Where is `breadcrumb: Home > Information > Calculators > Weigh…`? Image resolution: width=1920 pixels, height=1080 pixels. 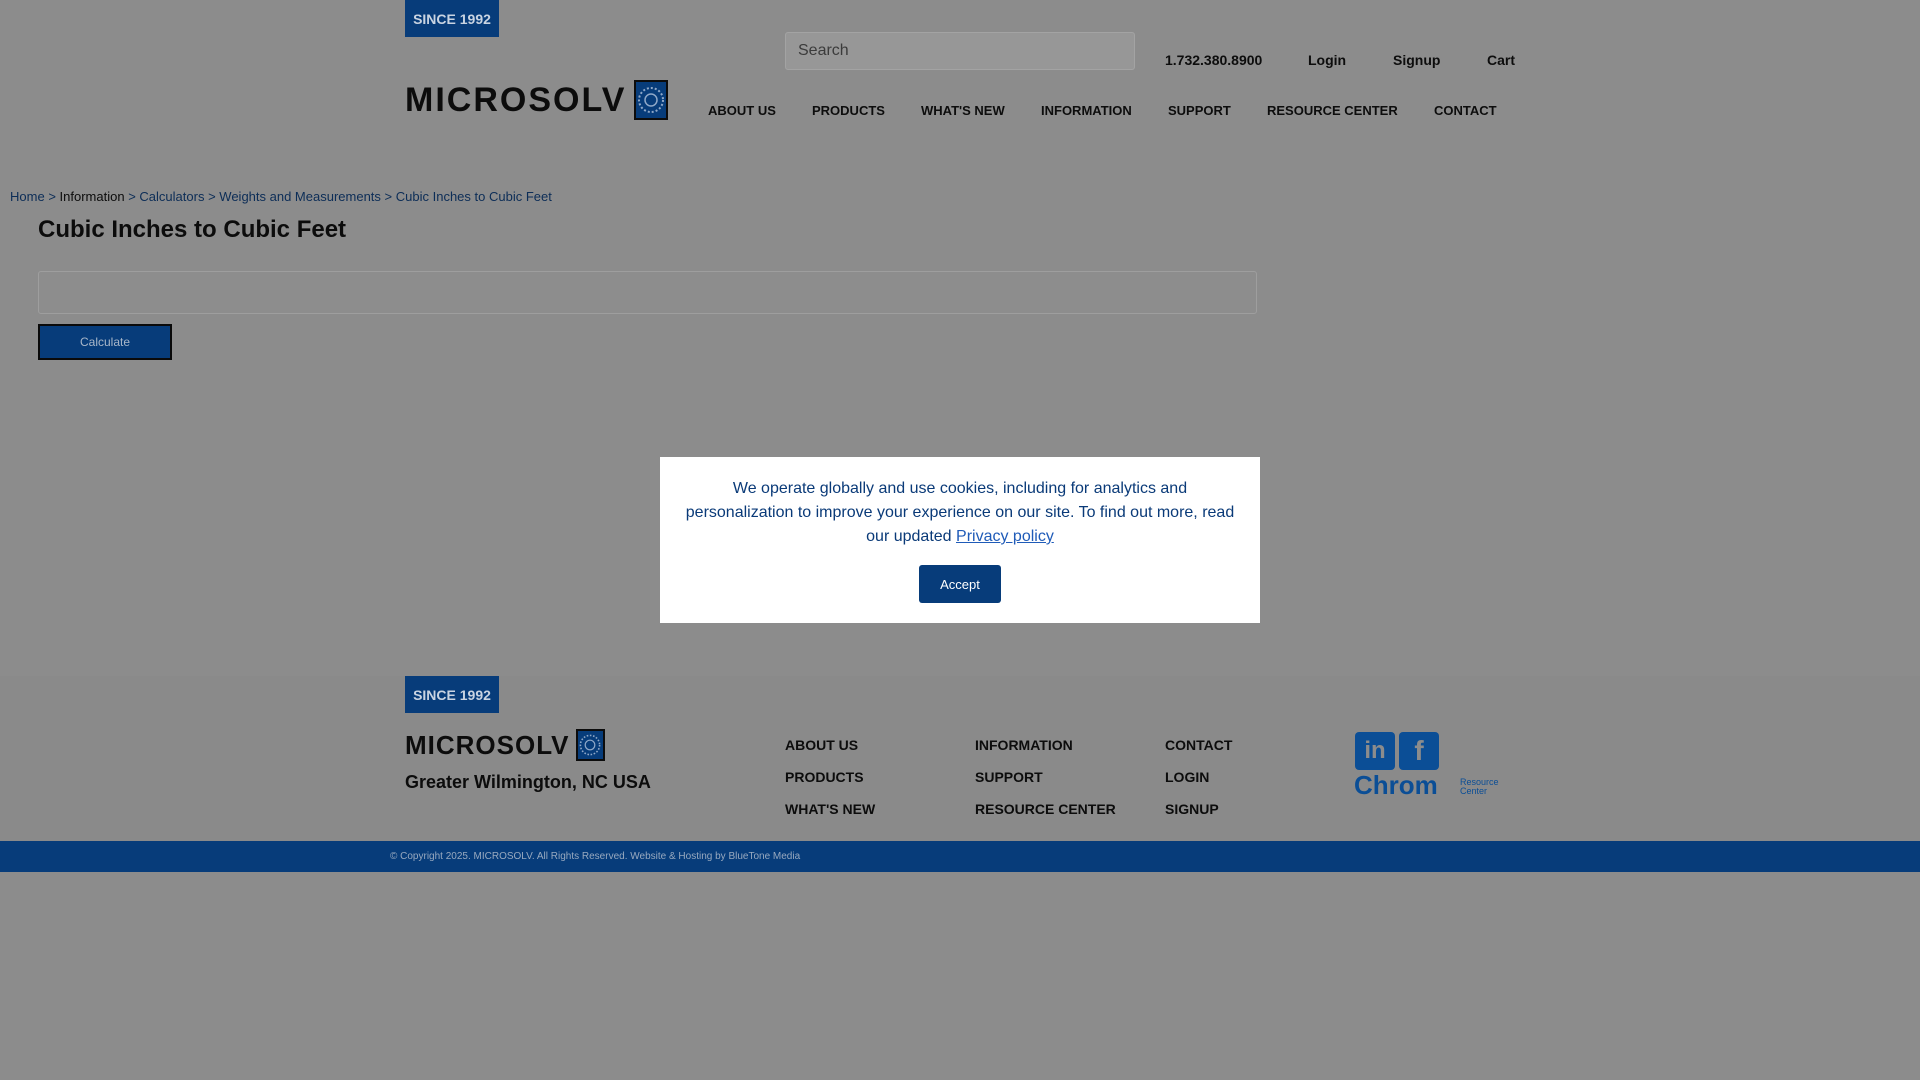
breadcrumb: Home > Information > Calculators > Weigh… is located at coordinates (281, 196).